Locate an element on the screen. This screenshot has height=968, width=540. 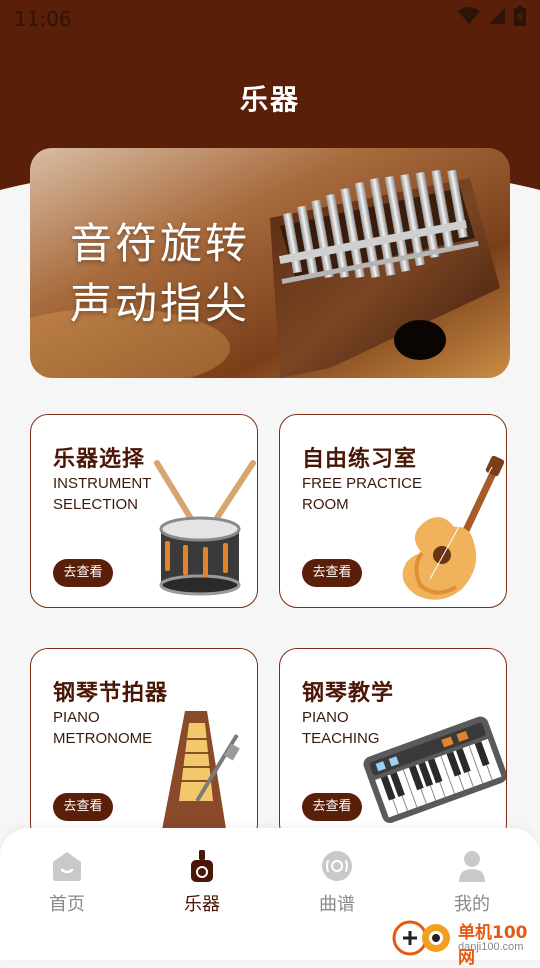
card-instrument-selection: 乐器选择 INSTRUMENT SELECTION 去查看 is located at coordinates (144, 511).